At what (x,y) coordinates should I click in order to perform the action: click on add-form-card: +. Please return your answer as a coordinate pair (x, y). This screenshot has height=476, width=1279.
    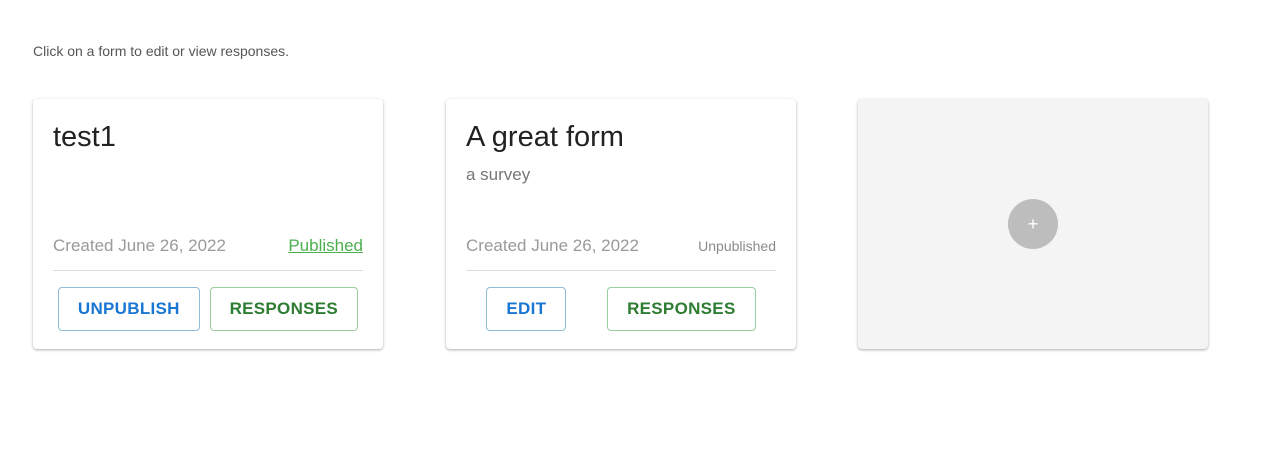
    Looking at the image, I should click on (1033, 224).